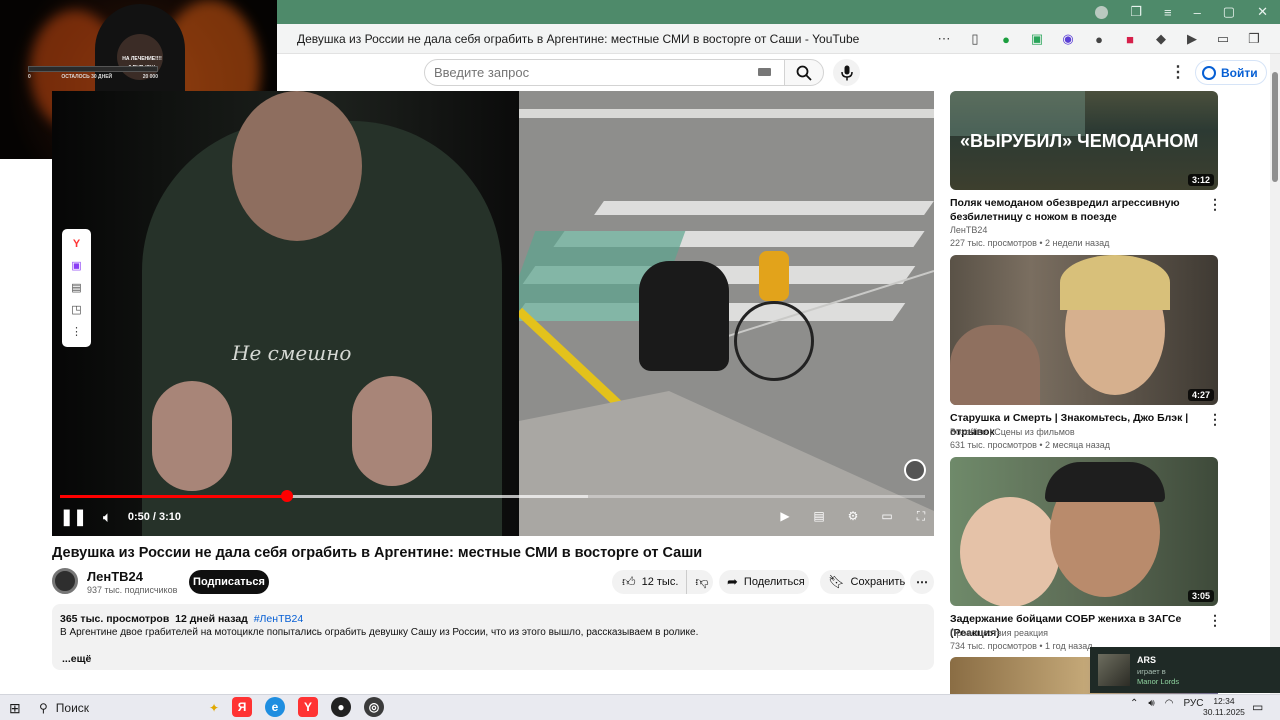  What do you see at coordinates (1200, 180) in the screenshot?
I see `duration-badge: 3:12` at bounding box center [1200, 180].